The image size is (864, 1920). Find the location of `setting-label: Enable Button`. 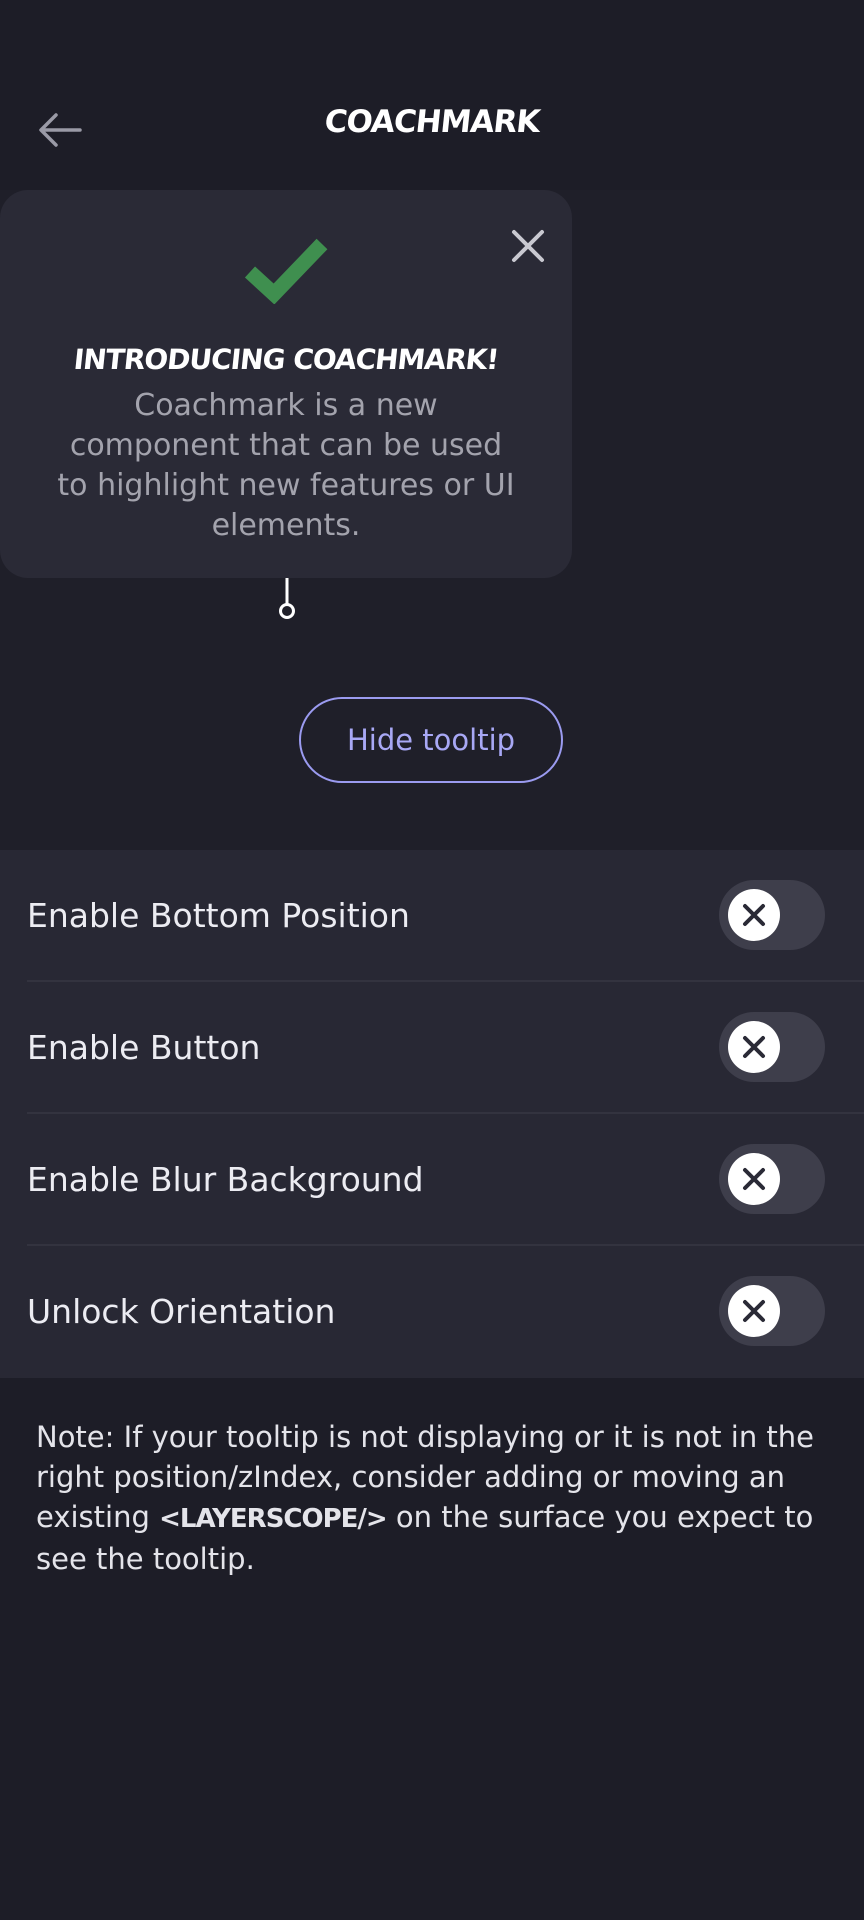

setting-label: Enable Button is located at coordinates (144, 1047).